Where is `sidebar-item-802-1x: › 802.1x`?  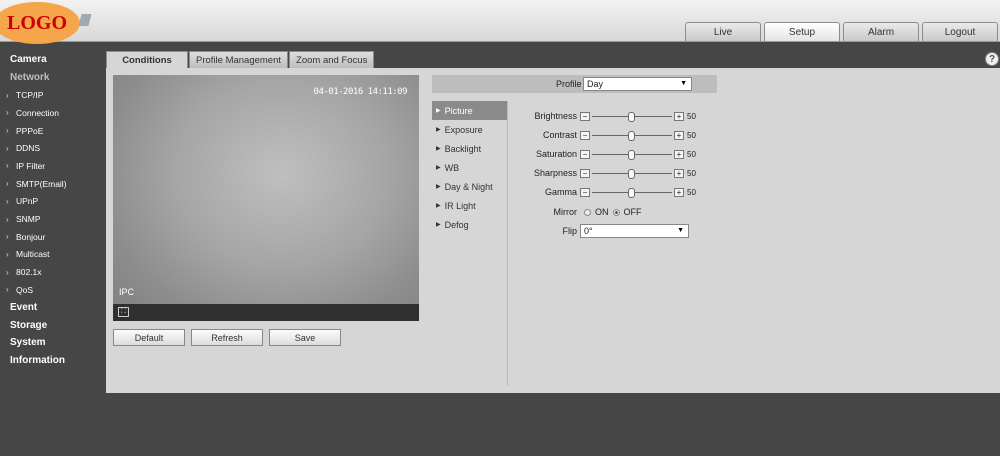 sidebar-item-802-1x: › 802.1x is located at coordinates (52, 272).